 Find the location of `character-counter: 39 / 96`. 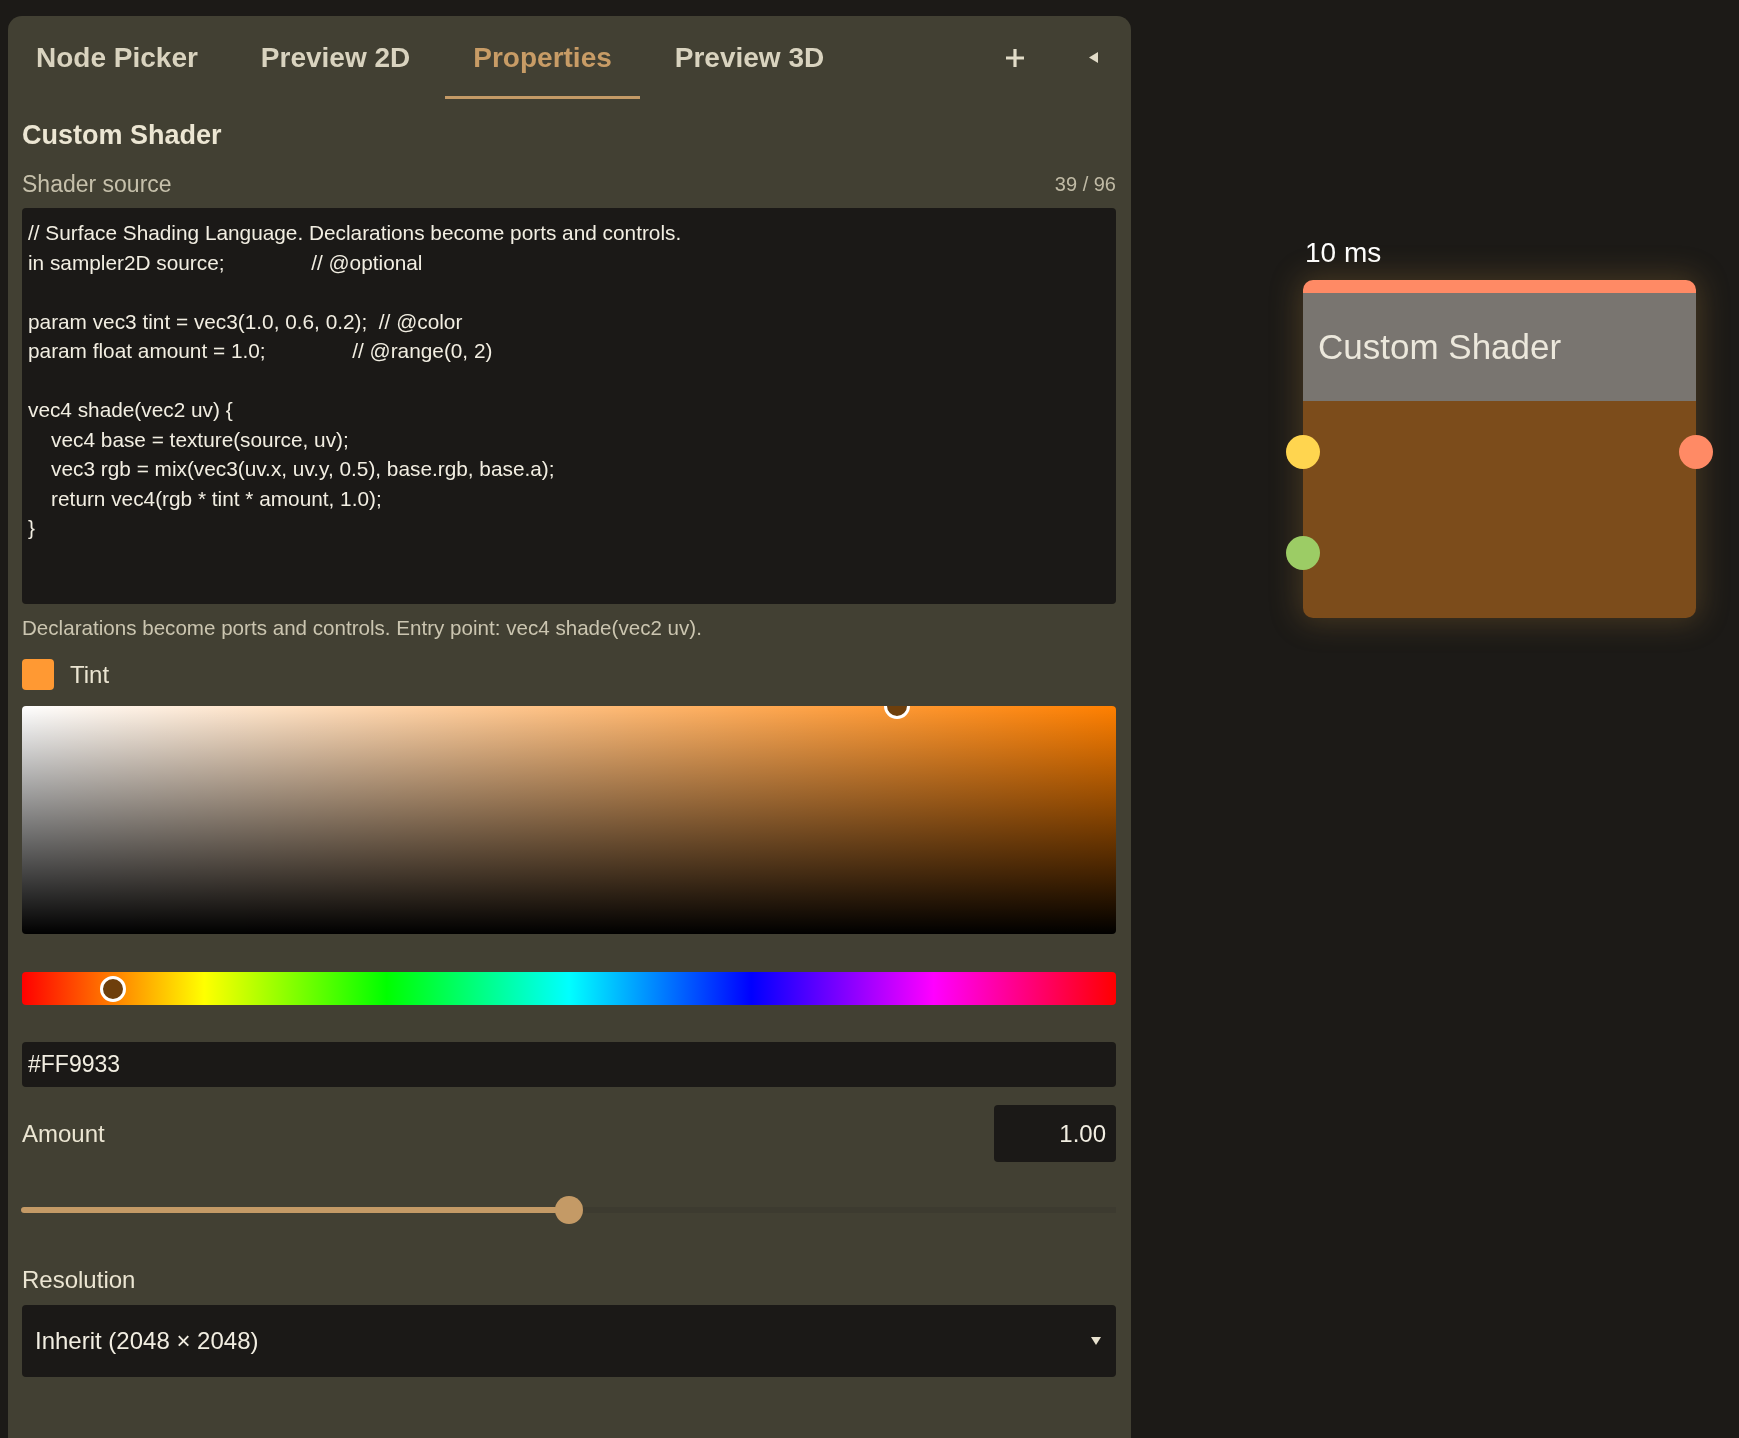

character-counter: 39 / 96 is located at coordinates (1085, 184).